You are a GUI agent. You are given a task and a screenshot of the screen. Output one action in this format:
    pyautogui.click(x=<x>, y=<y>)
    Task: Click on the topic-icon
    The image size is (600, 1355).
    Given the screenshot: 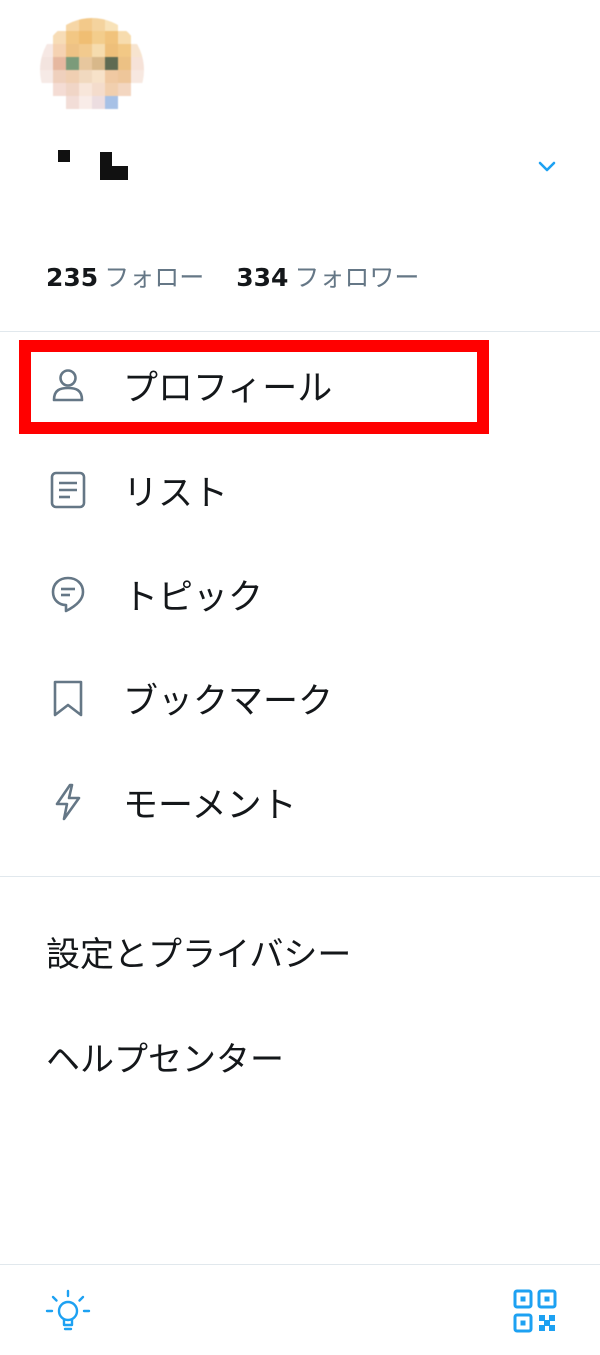 What is the action you would take?
    pyautogui.click(x=68, y=594)
    